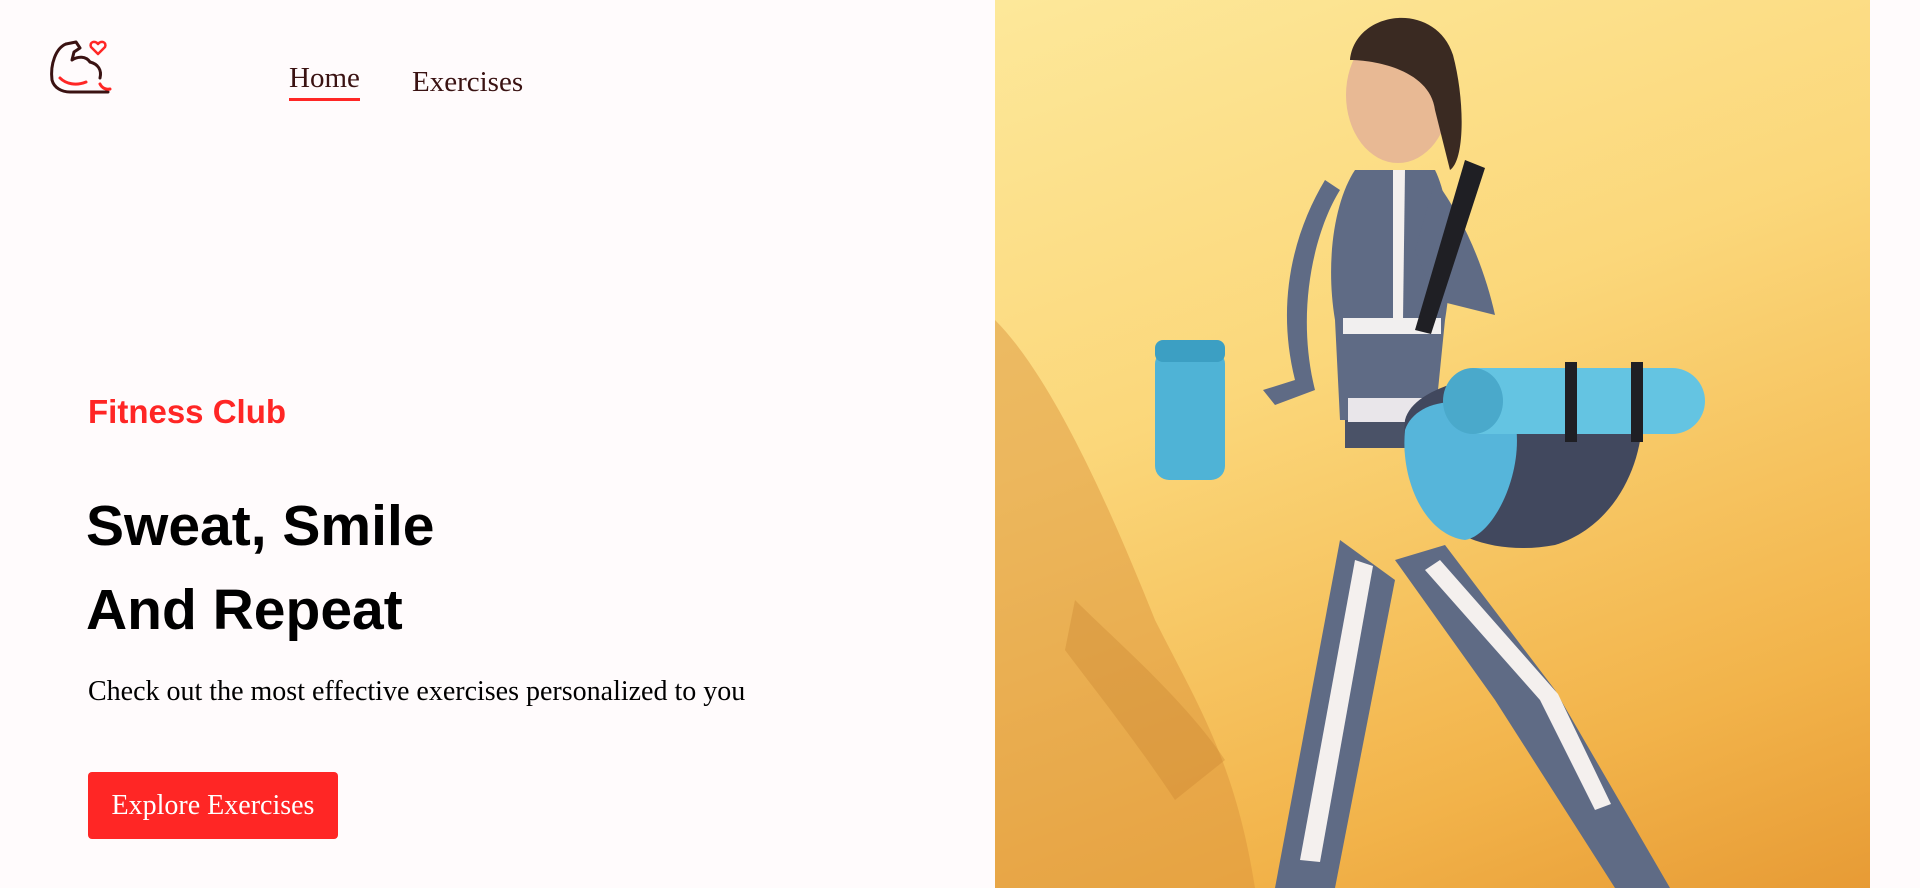 The height and width of the screenshot is (888, 1920). What do you see at coordinates (260, 526) in the screenshot?
I see `hero-headline-line1: Sweat, Smile` at bounding box center [260, 526].